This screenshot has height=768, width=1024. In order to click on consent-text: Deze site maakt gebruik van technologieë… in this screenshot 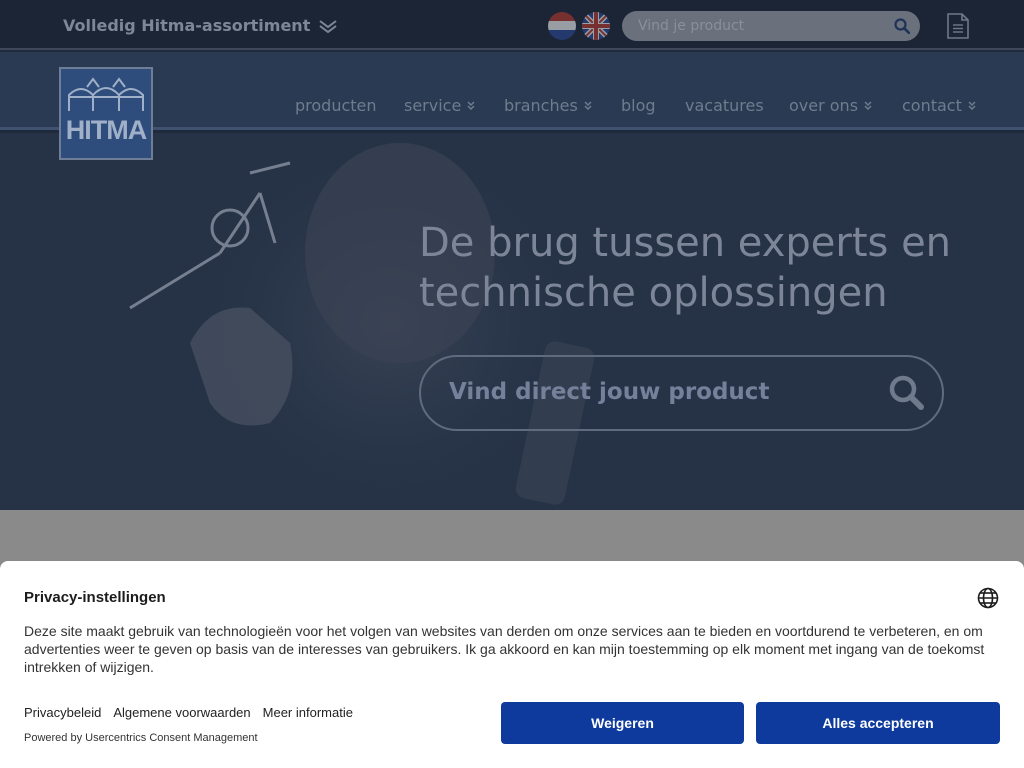, I will do `click(504, 649)`.